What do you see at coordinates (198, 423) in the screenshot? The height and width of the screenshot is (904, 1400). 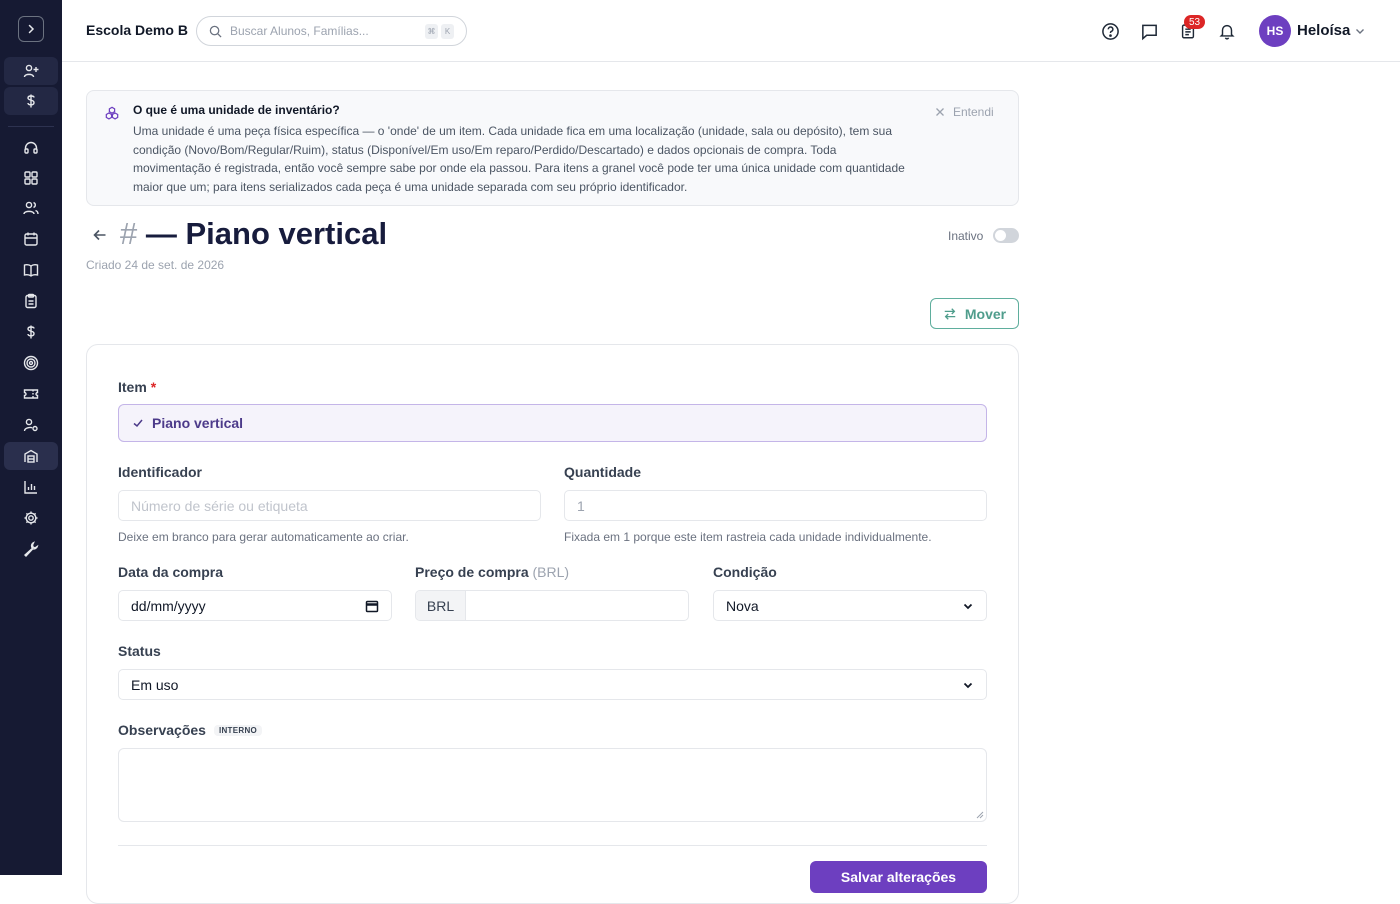 I see `item-select-value: Piano vertical` at bounding box center [198, 423].